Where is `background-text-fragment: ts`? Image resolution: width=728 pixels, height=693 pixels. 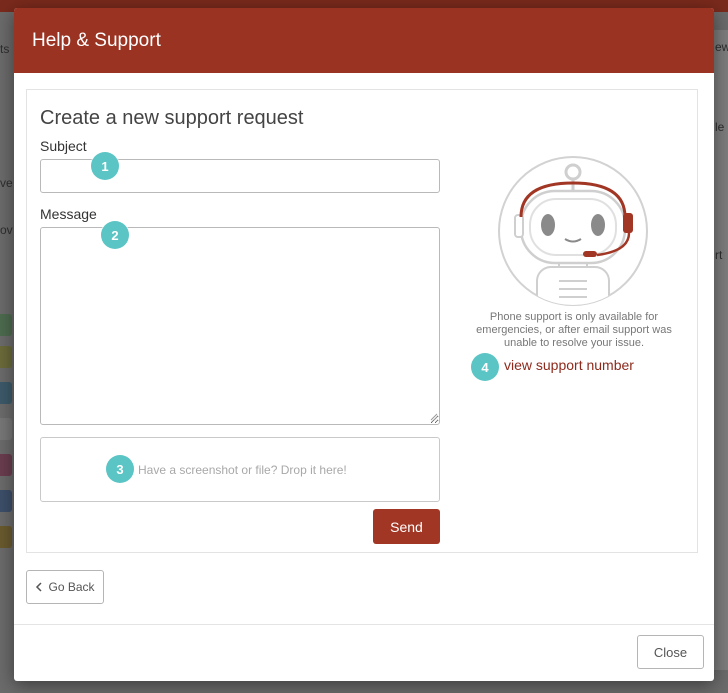
background-text-fragment: ts is located at coordinates (5, 49).